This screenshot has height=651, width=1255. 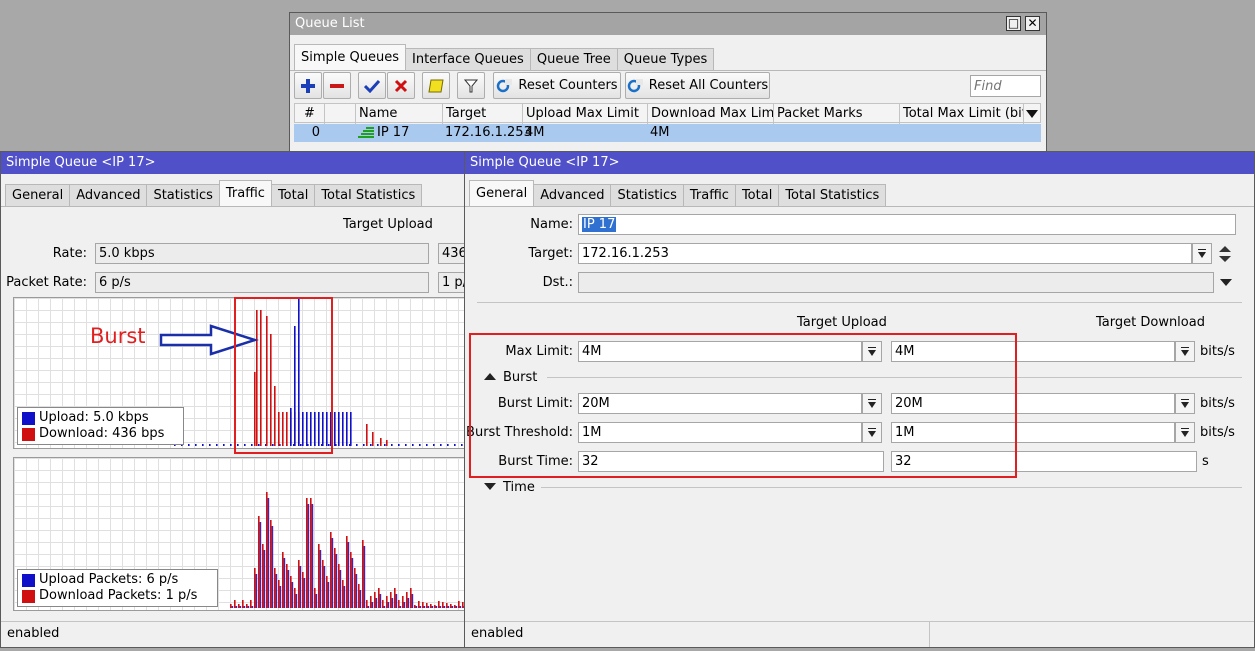 I want to click on burst-limit-download-dropdown, so click(x=1185, y=403).